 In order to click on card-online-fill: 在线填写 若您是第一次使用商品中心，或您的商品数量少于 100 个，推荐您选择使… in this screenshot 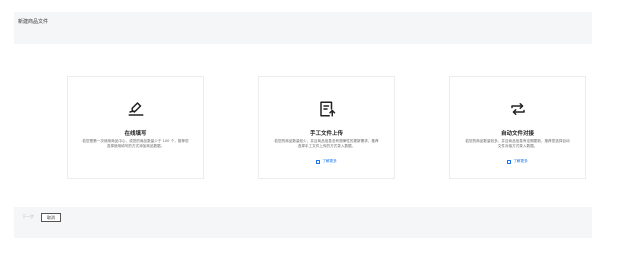, I will do `click(135, 127)`.